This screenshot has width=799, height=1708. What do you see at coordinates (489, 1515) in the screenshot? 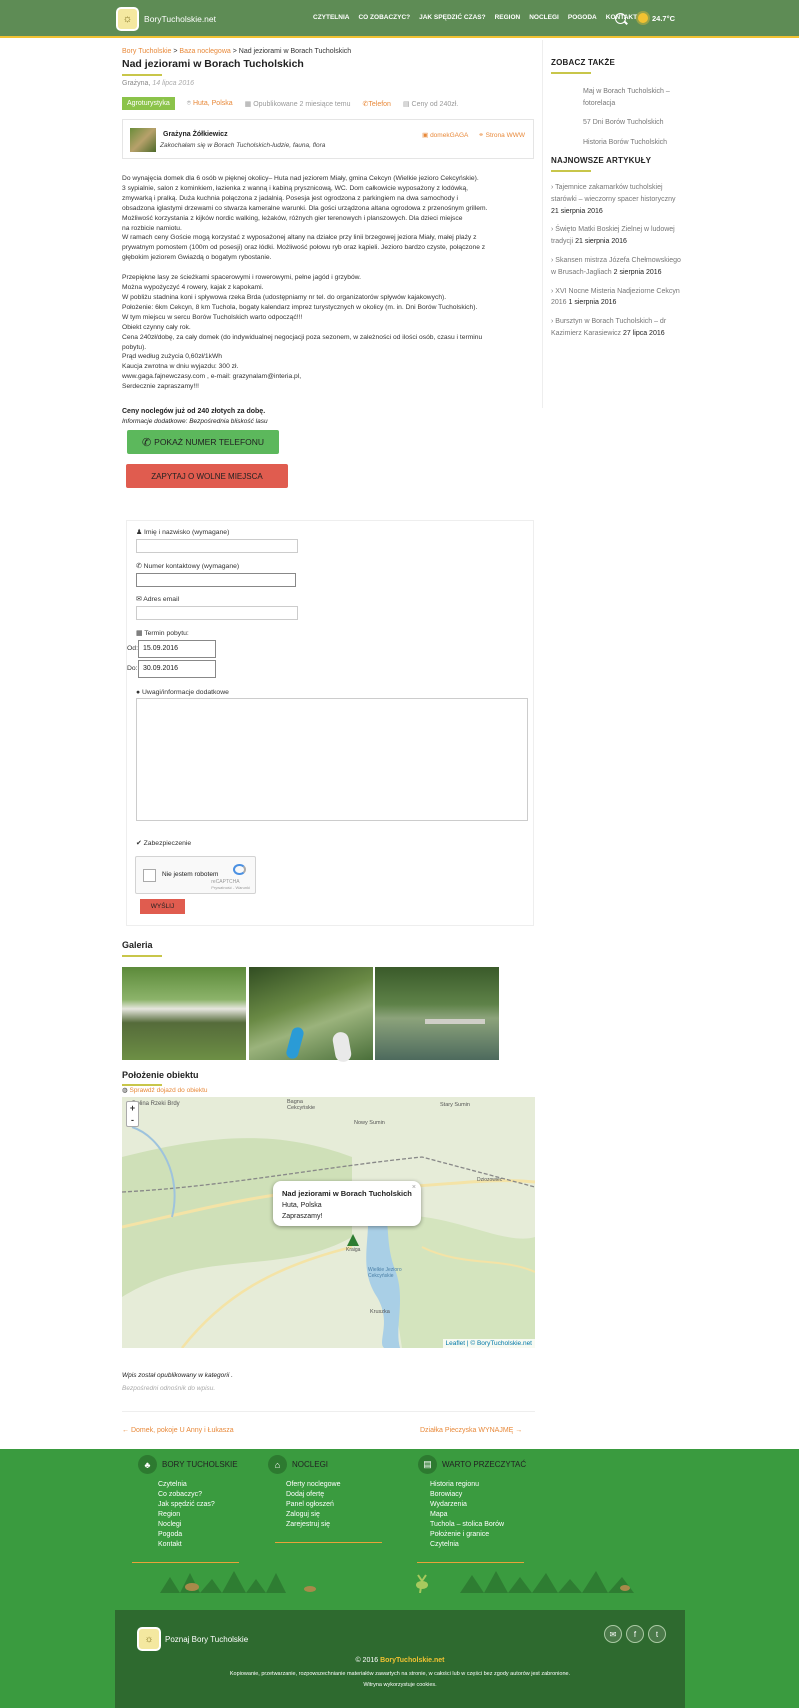
I see `footer-link: Mapa` at bounding box center [489, 1515].